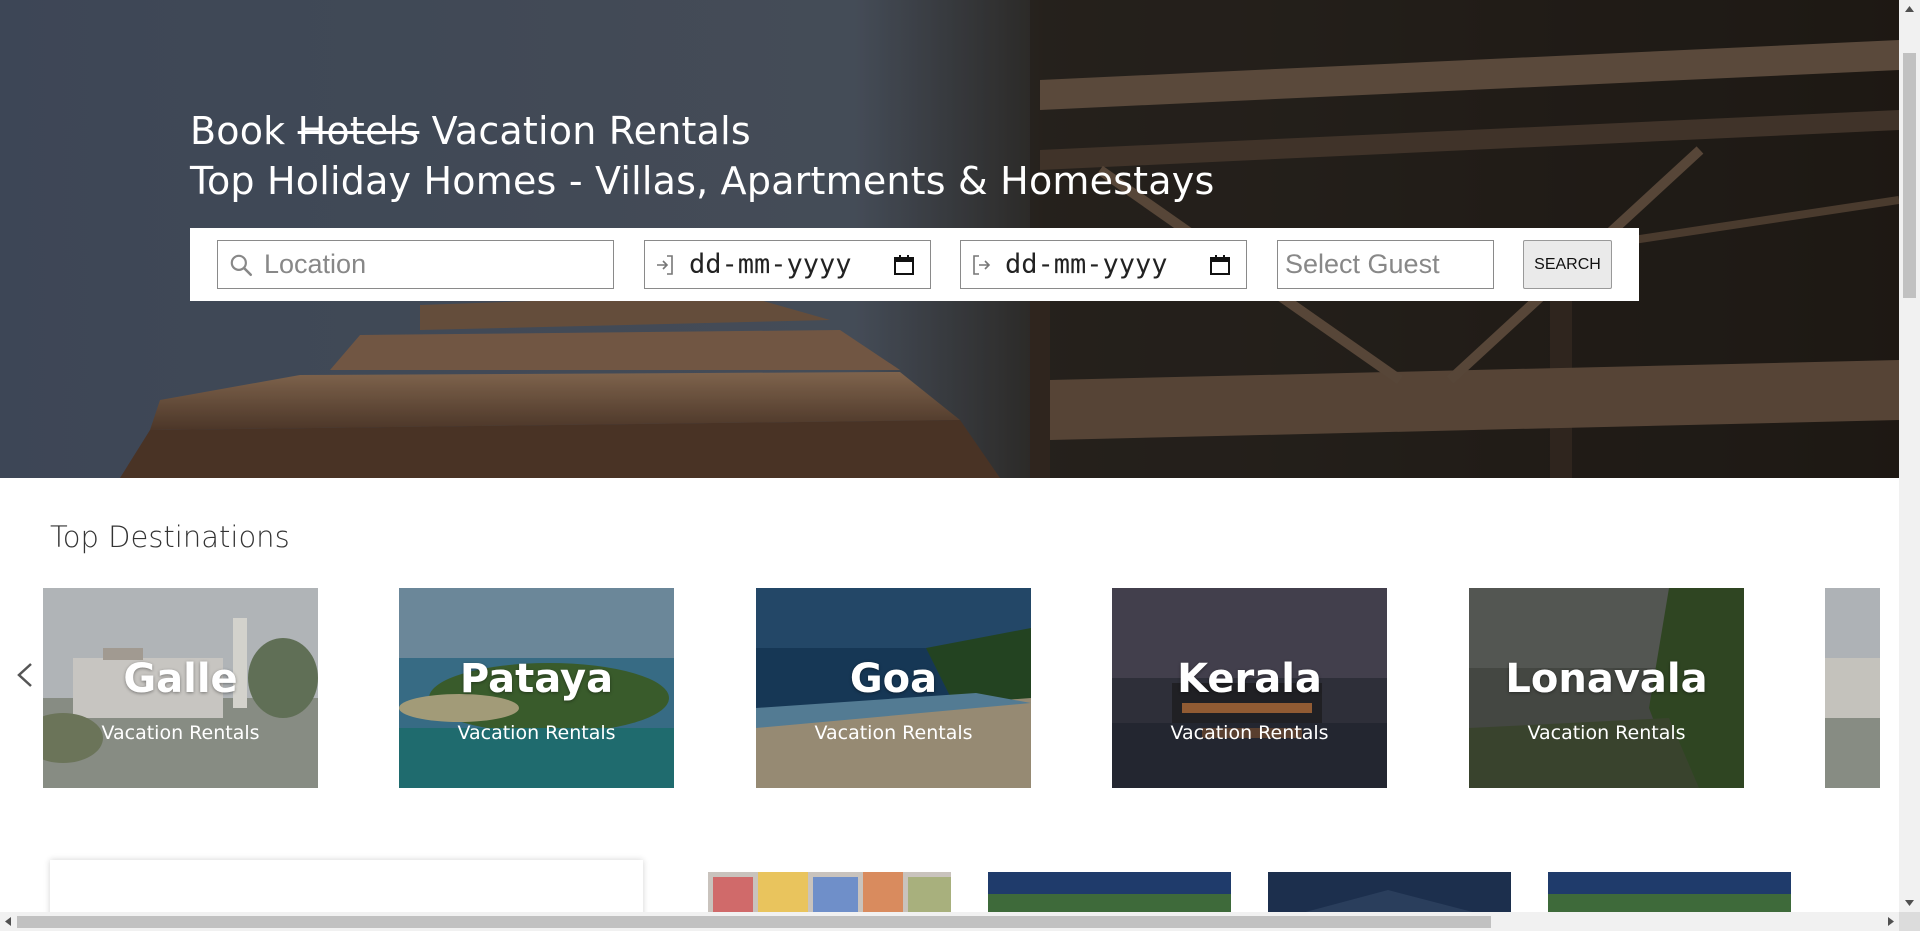 This screenshot has height=936, width=1920. Describe the element at coordinates (1086, 264) in the screenshot. I see `checkout-date-value: dd-mm-yyyy` at that location.